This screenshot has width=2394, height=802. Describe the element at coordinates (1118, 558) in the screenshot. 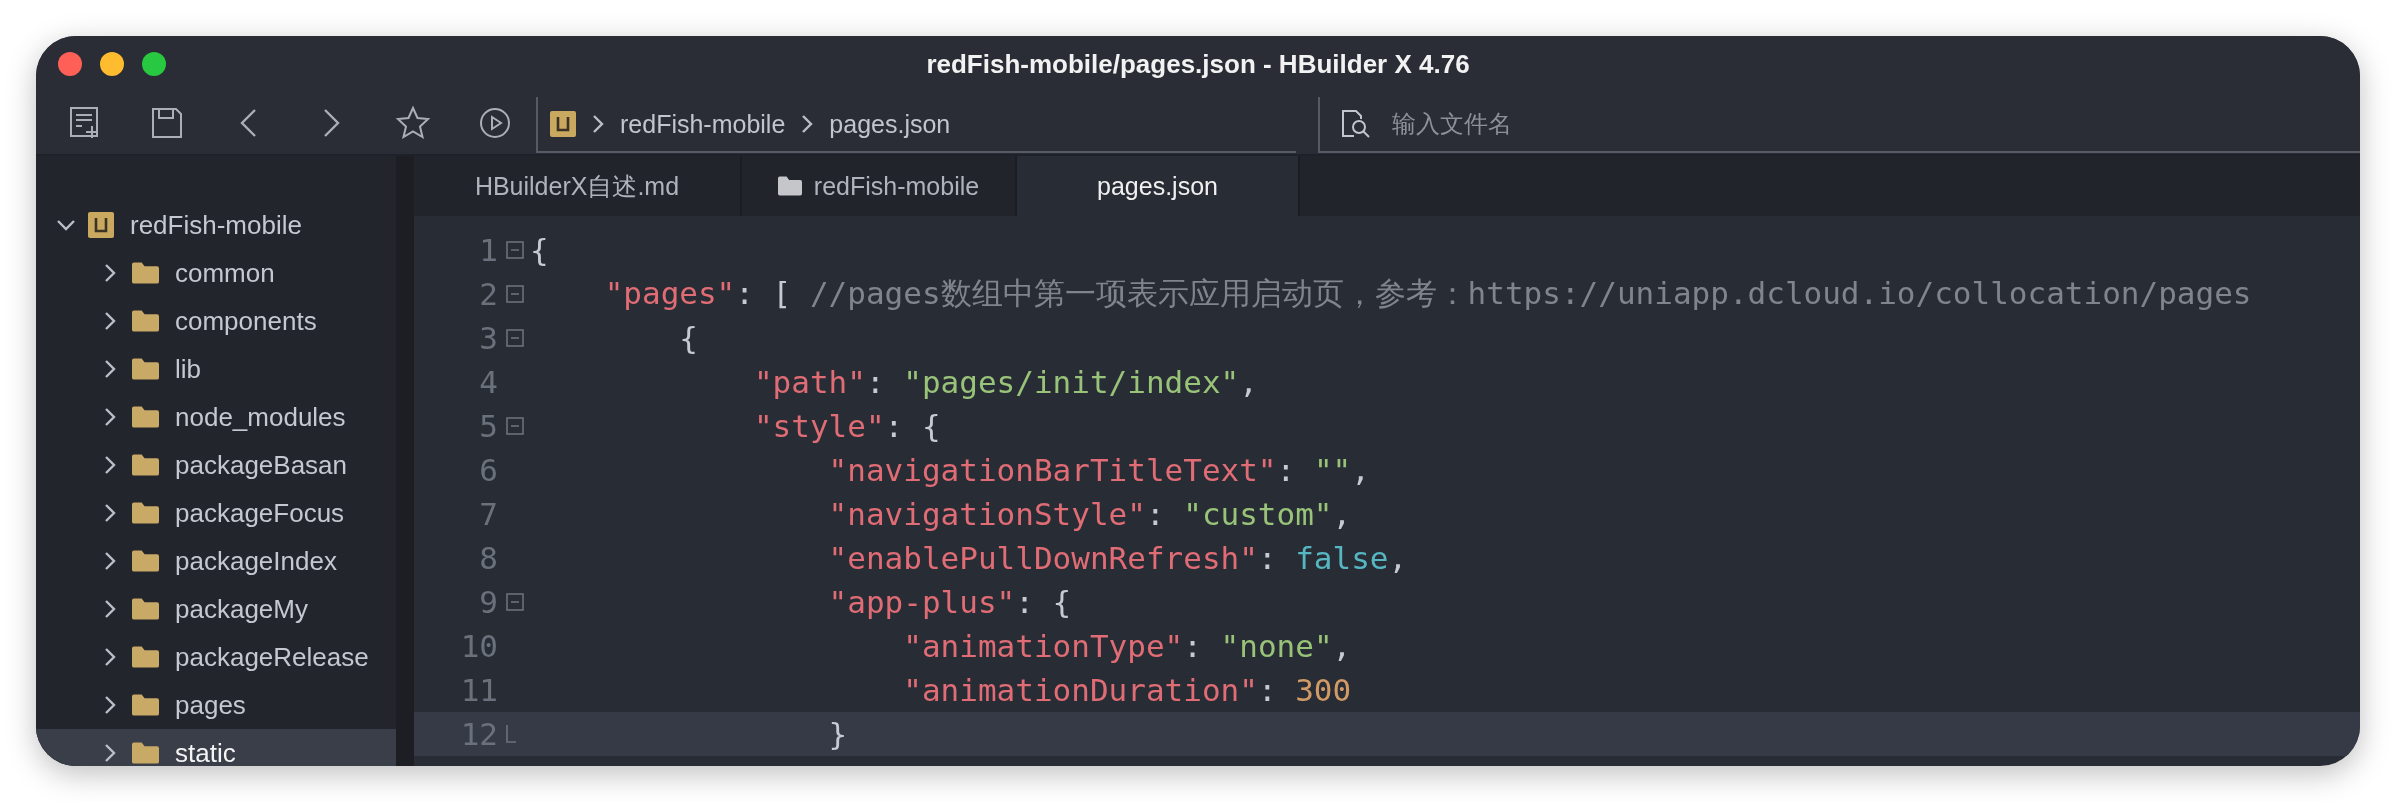

I see `code-line: "enablePullDownRefresh": false,` at that location.